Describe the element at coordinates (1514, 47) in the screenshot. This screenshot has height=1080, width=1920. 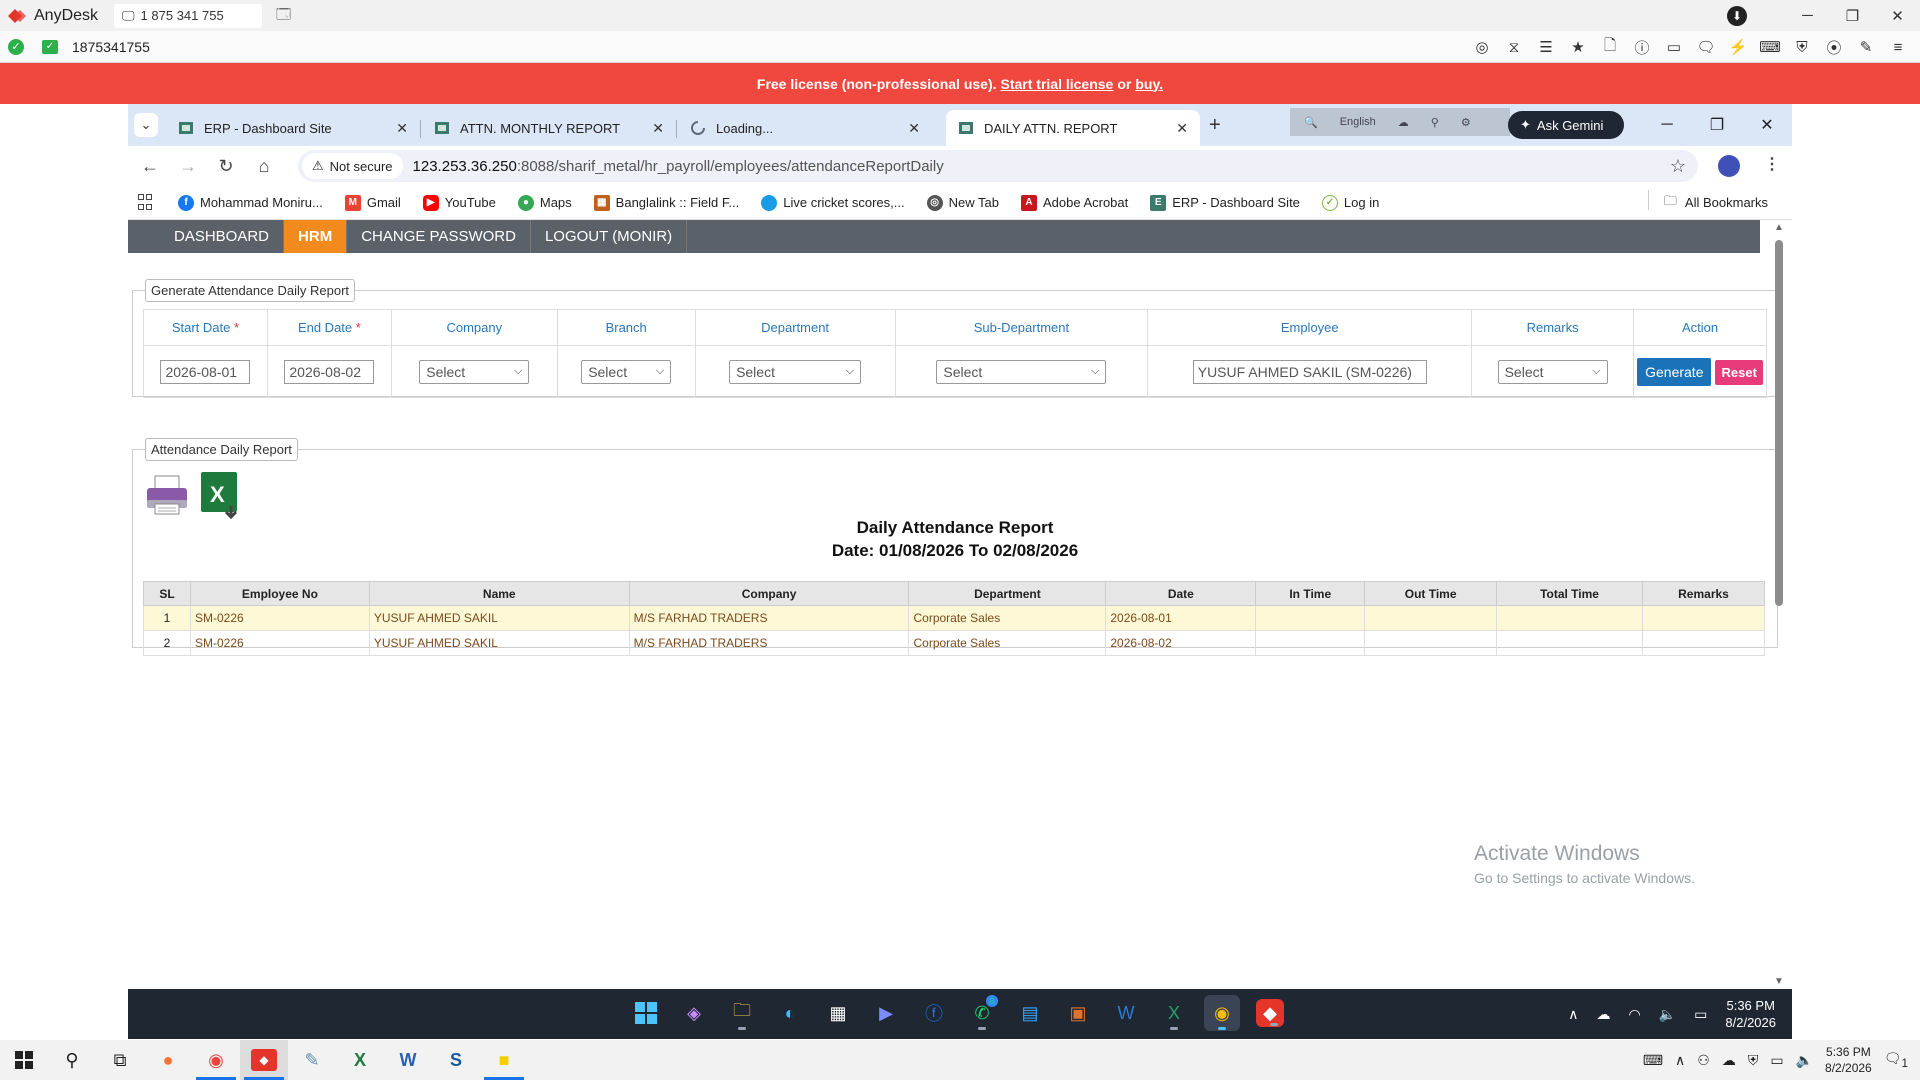
I see `timer-icon: ⧖` at that location.